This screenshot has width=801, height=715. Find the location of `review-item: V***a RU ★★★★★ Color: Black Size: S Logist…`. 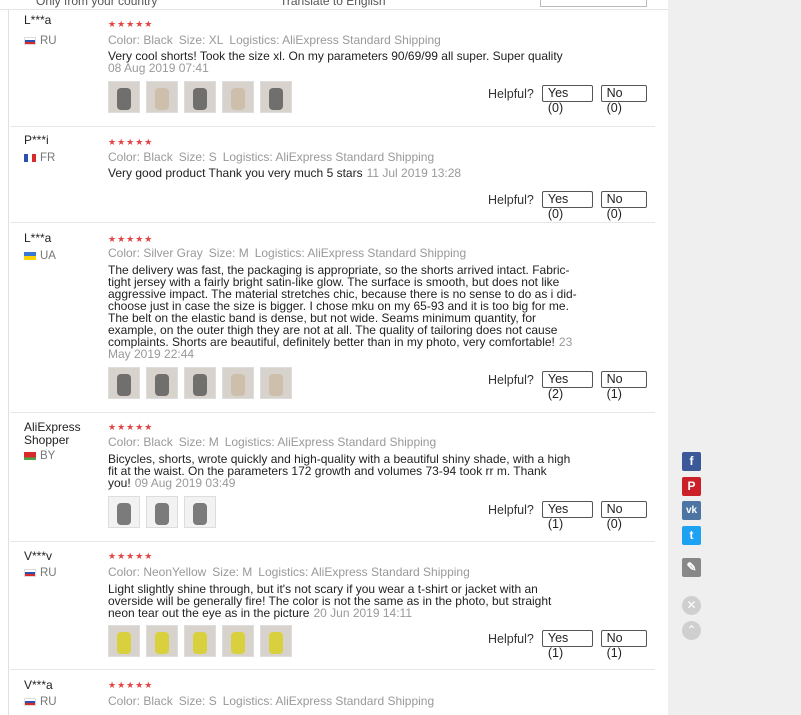

review-item: V***a RU ★★★★★ Color: Black Size: S Logist… is located at coordinates (332, 692).